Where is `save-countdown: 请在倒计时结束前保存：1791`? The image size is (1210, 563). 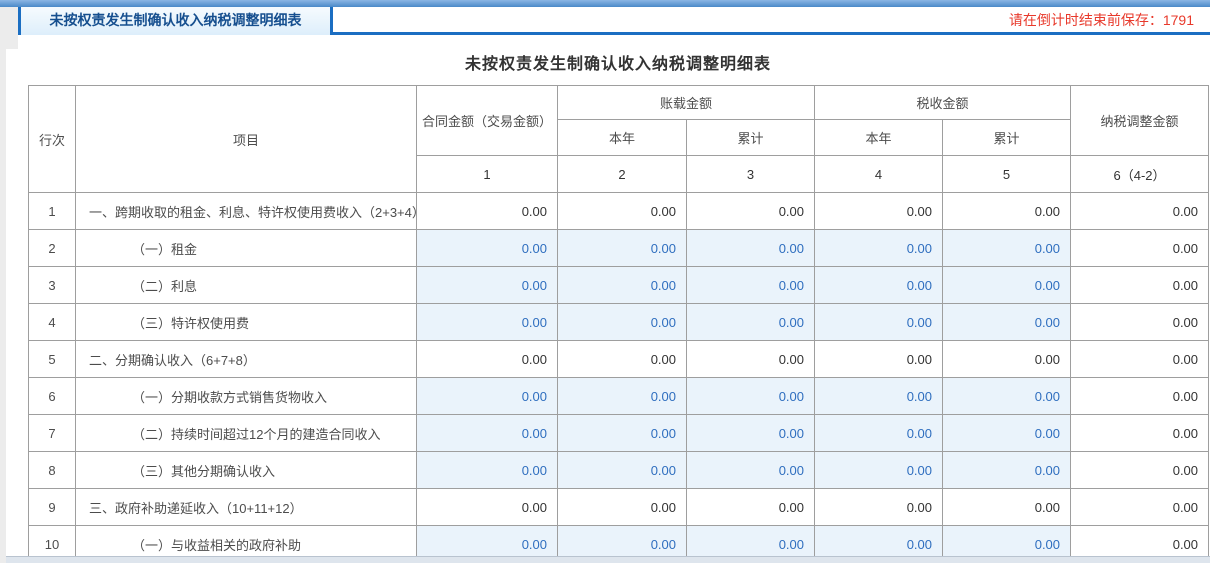
save-countdown: 请在倒计时结束前保存：1791 is located at coordinates (1101, 21).